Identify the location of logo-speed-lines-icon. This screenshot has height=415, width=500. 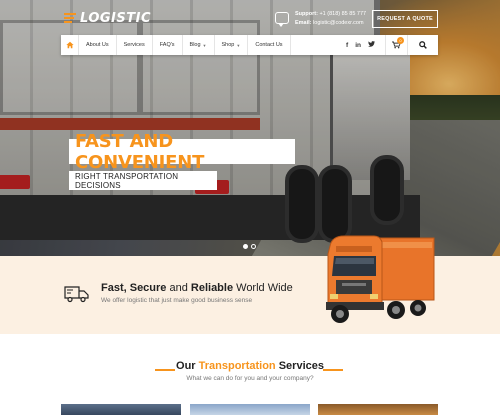
(70, 18).